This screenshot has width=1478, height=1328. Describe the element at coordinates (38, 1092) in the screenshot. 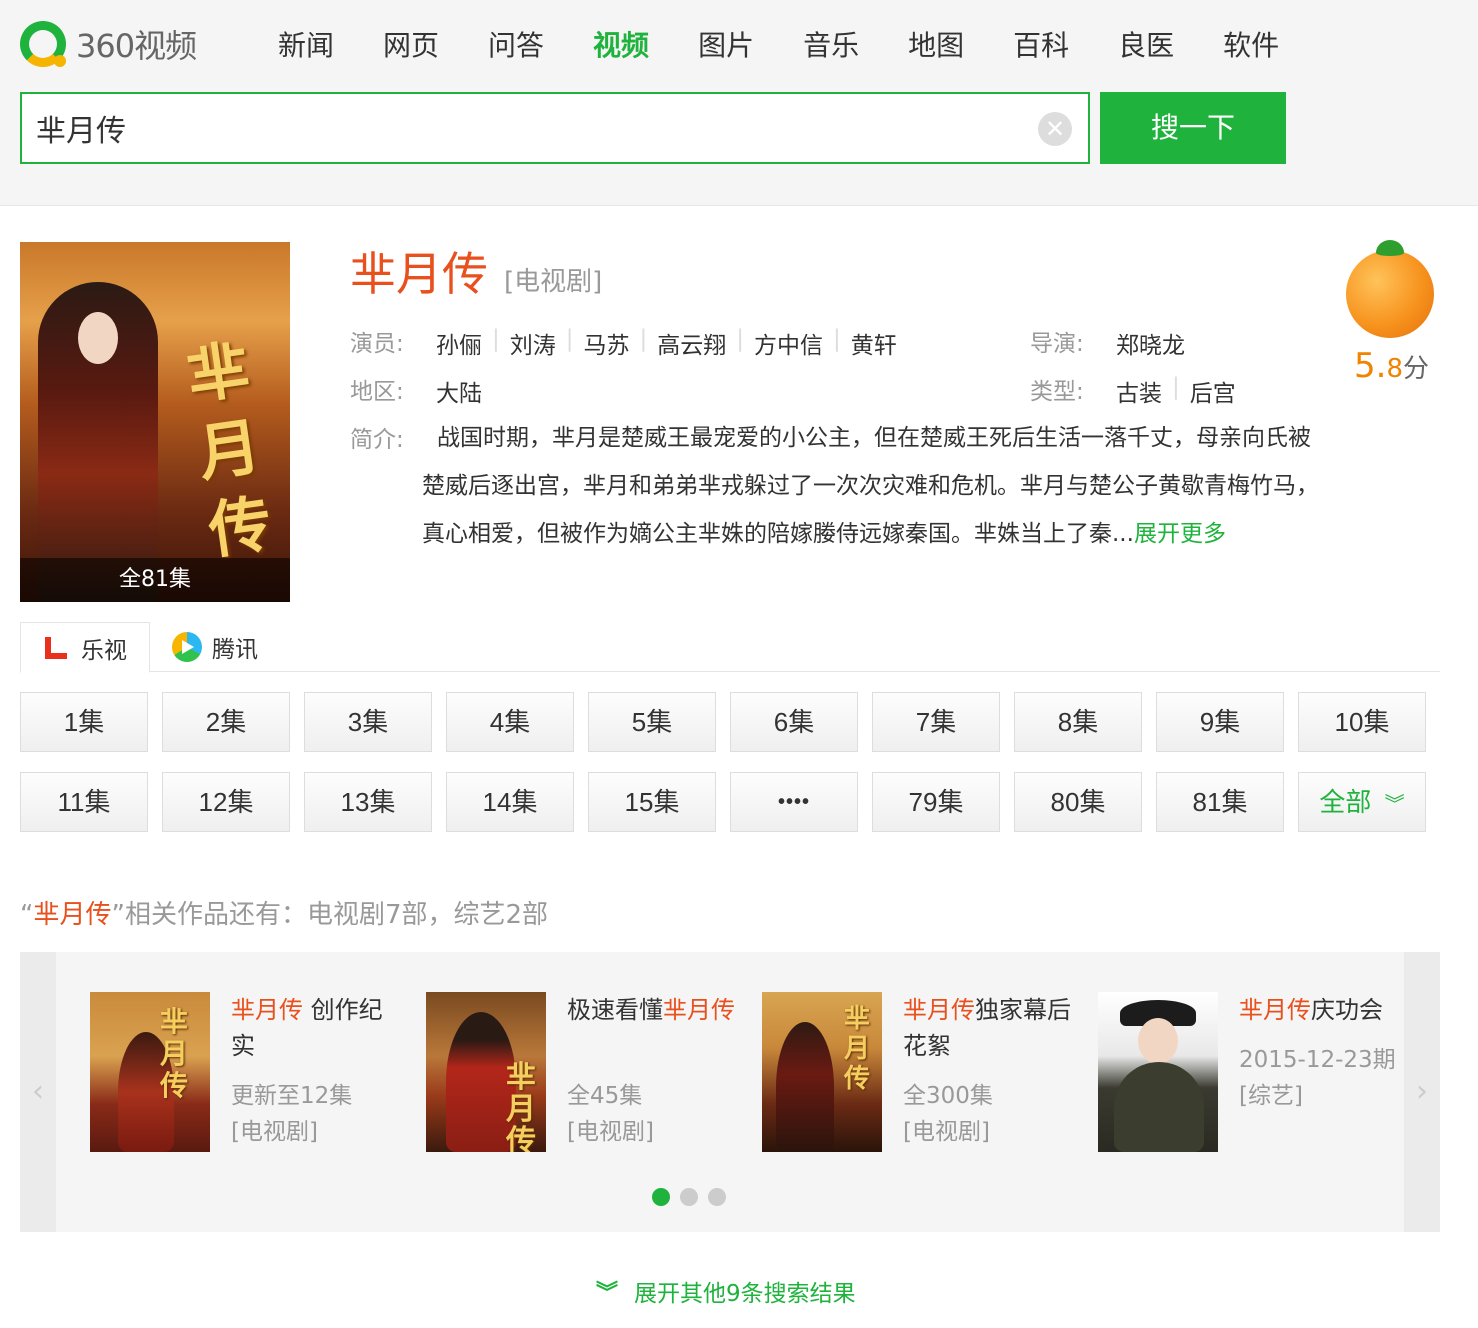

I see `carousel-prev-arrow: ‹` at that location.